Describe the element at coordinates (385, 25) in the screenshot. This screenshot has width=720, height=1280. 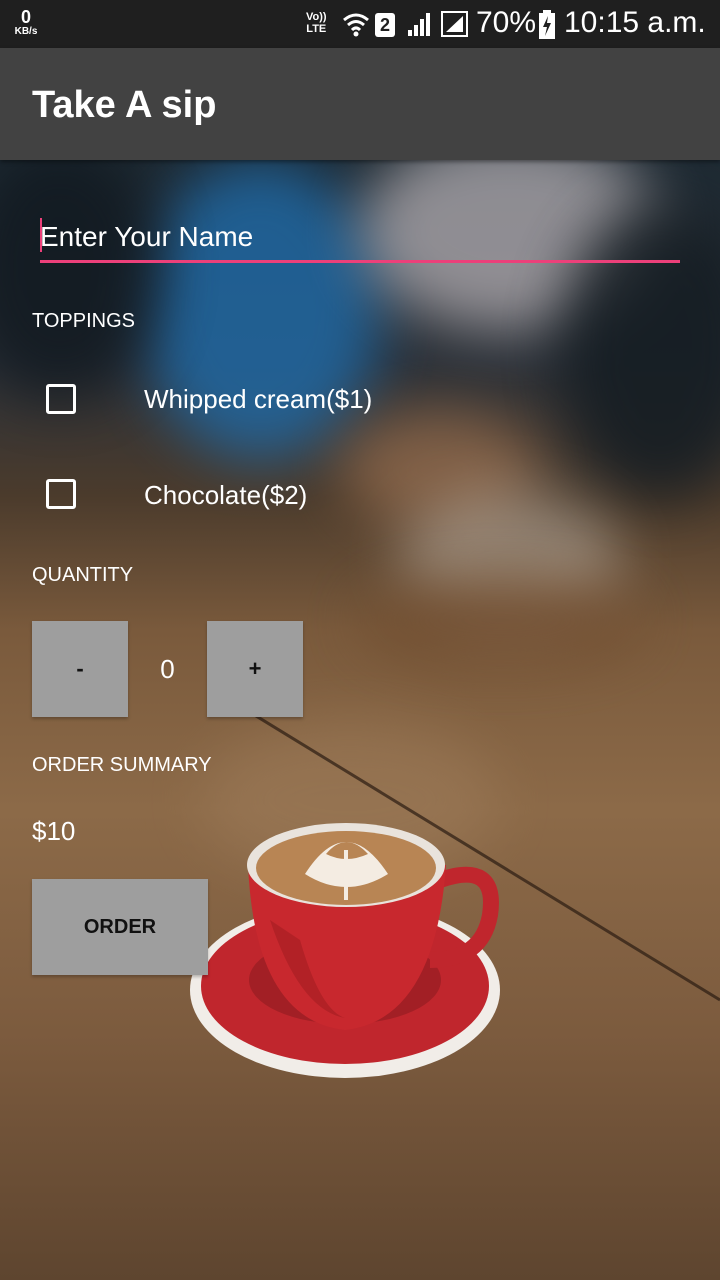
I see `sim-badge: 2` at that location.